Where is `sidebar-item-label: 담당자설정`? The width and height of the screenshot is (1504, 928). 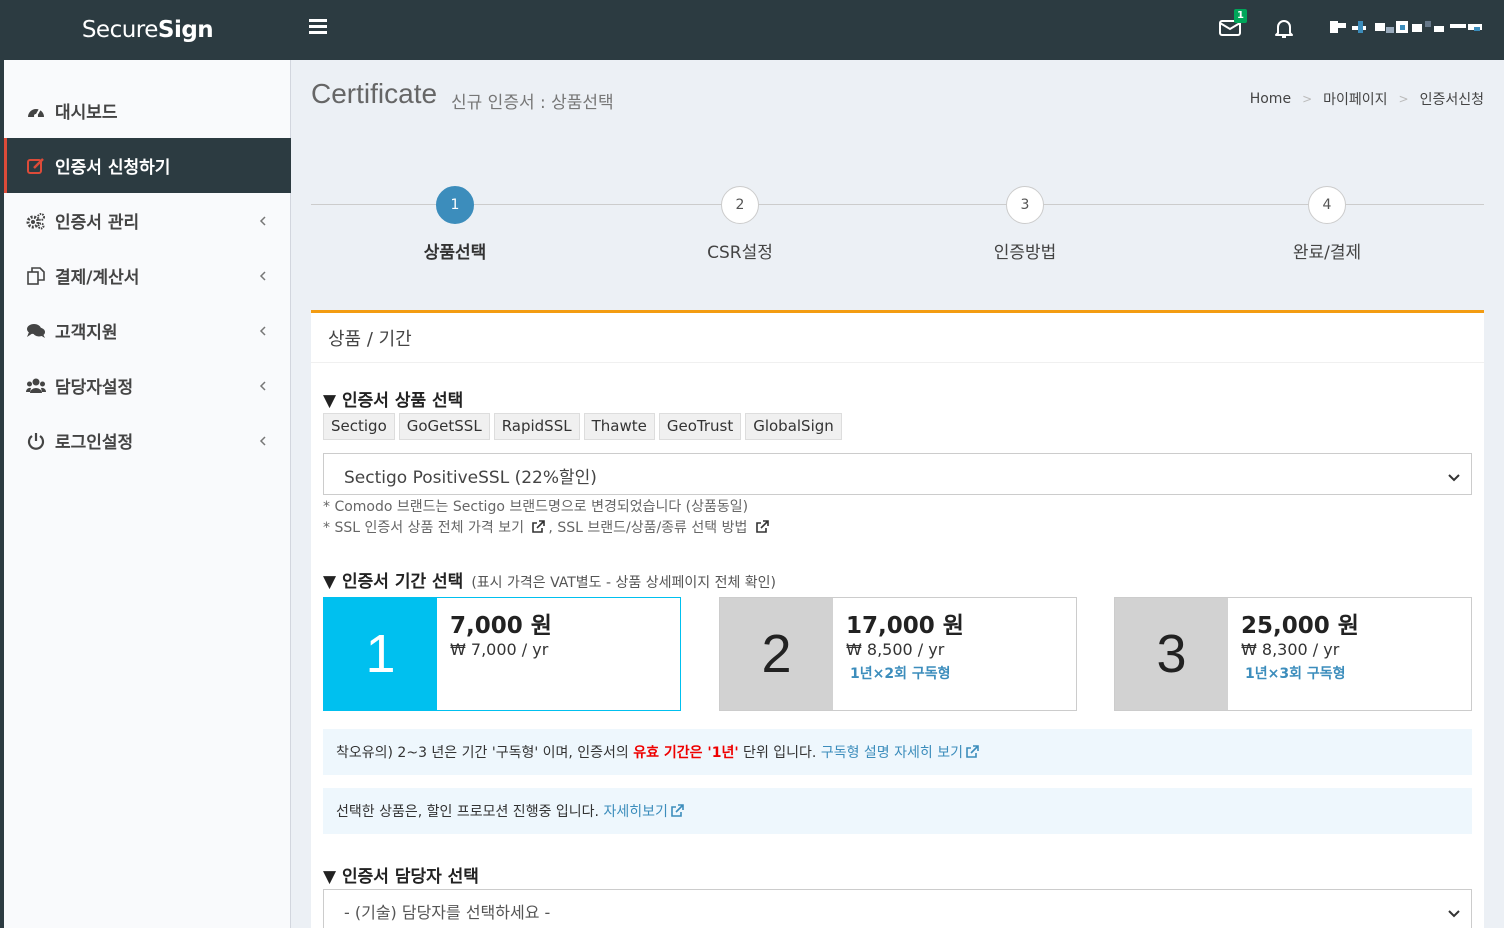
sidebar-item-label: 담당자설정 is located at coordinates (94, 388).